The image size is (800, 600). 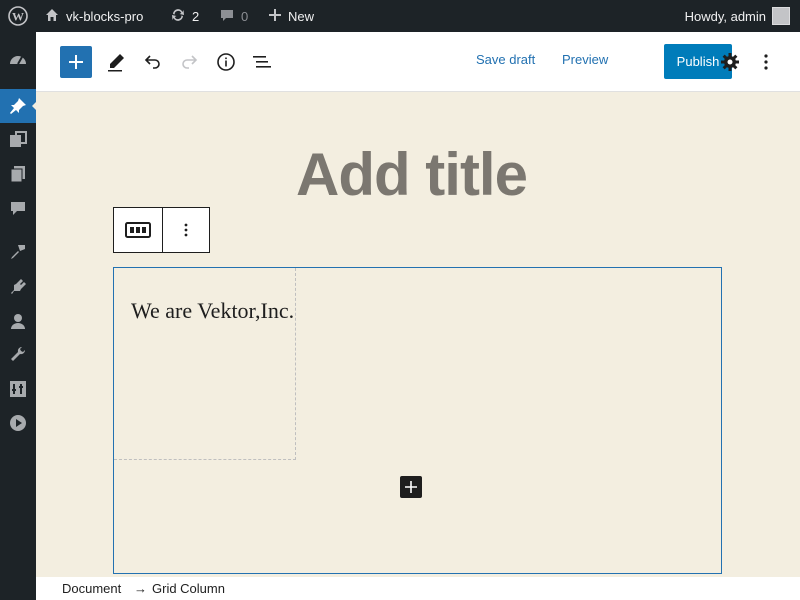 What do you see at coordinates (18, 423) in the screenshot?
I see `play-icon` at bounding box center [18, 423].